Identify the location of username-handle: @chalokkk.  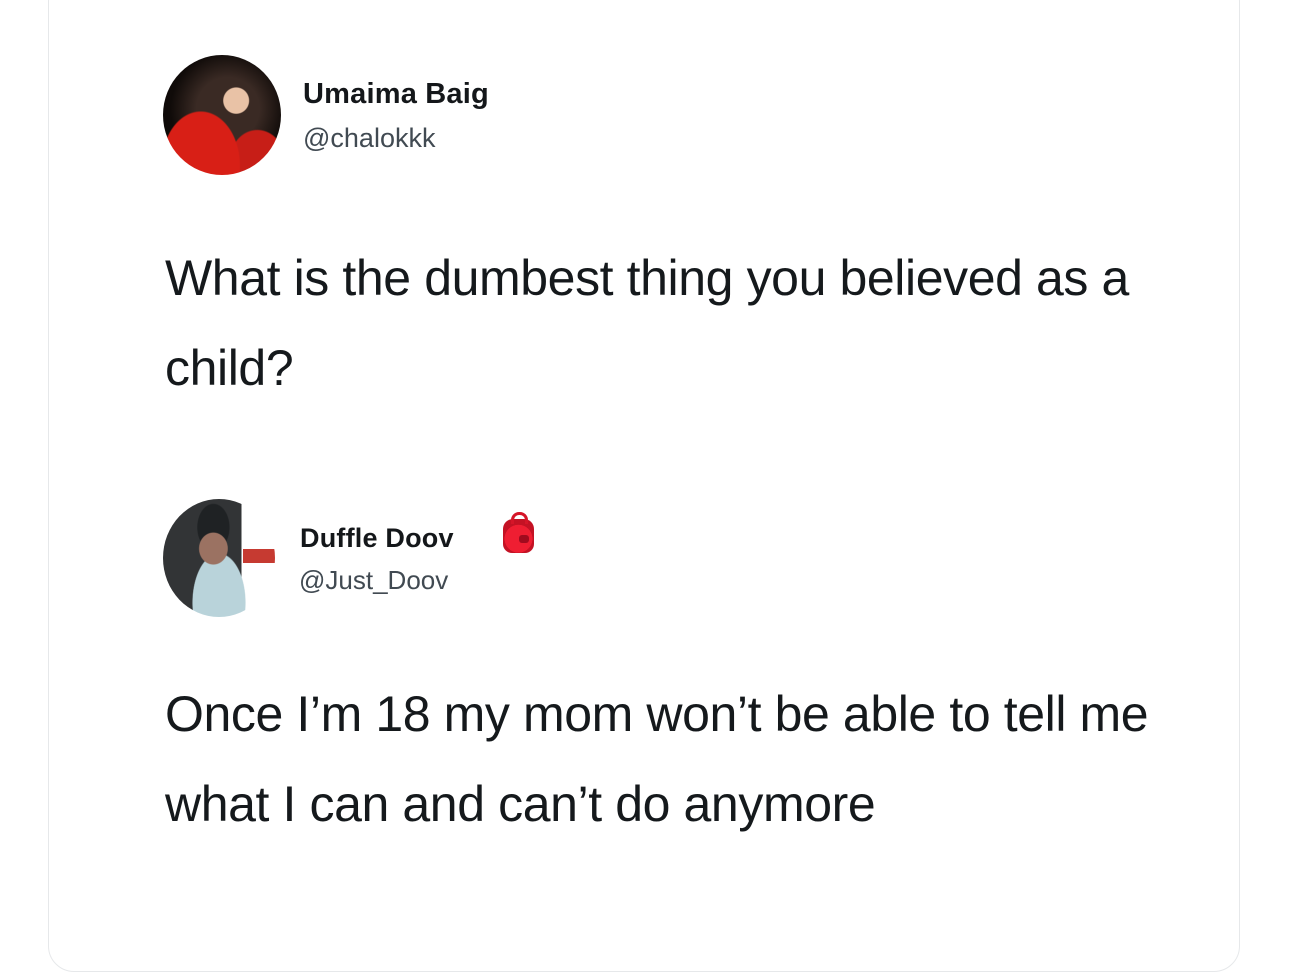
(369, 138).